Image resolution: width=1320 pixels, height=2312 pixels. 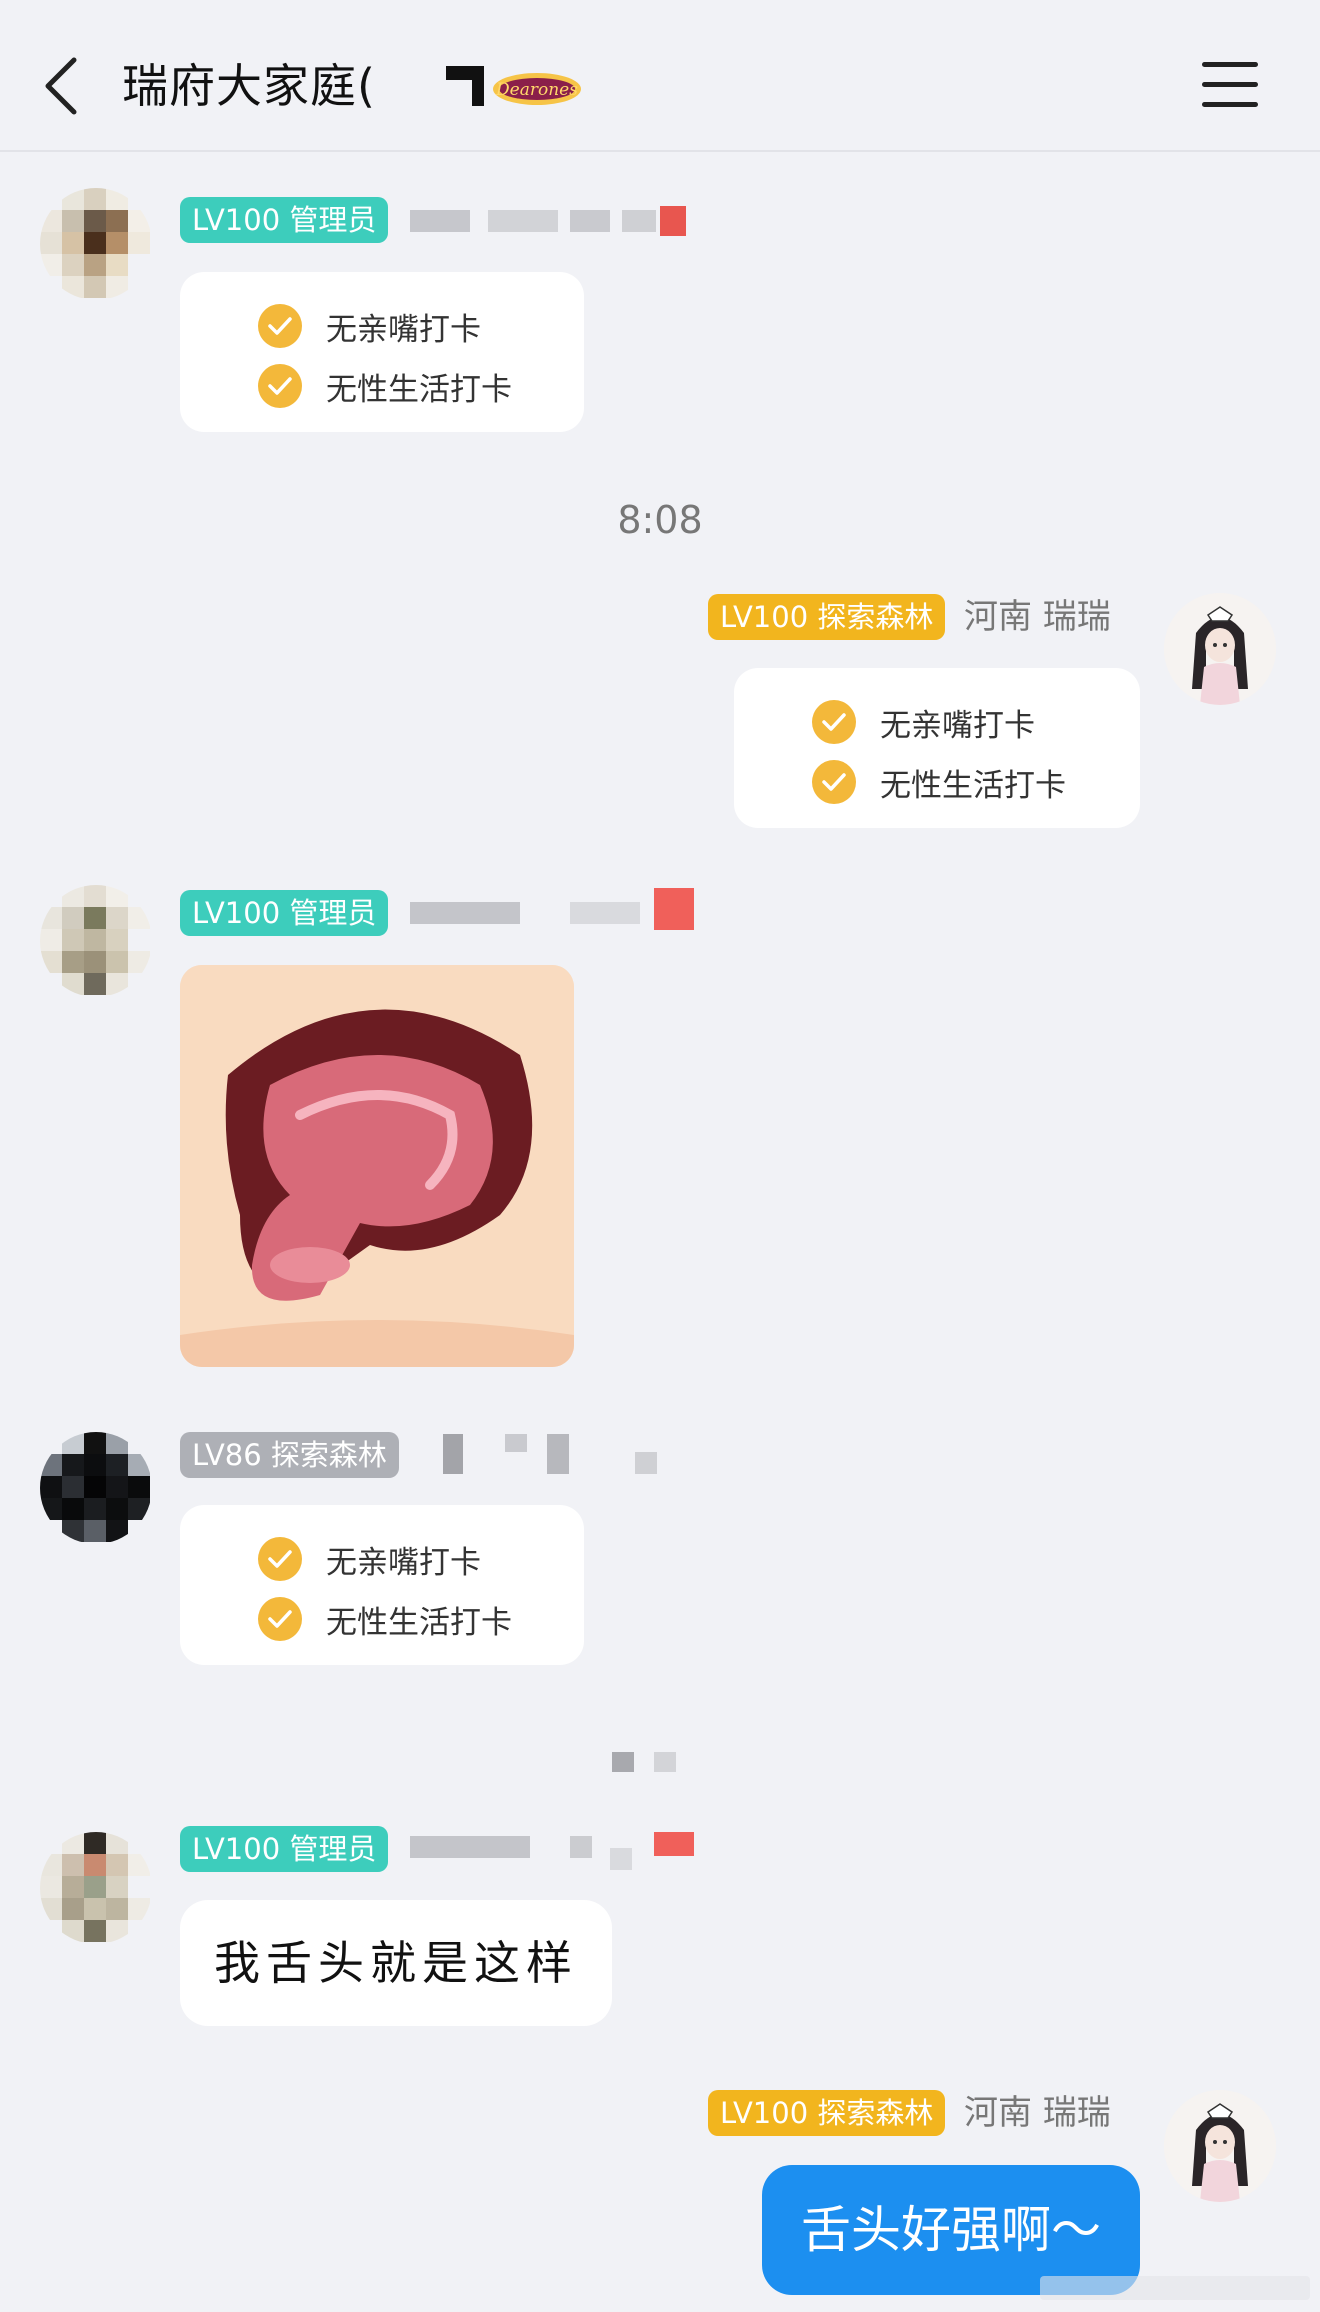 I want to click on title-emblem-icon, so click(x=465, y=86).